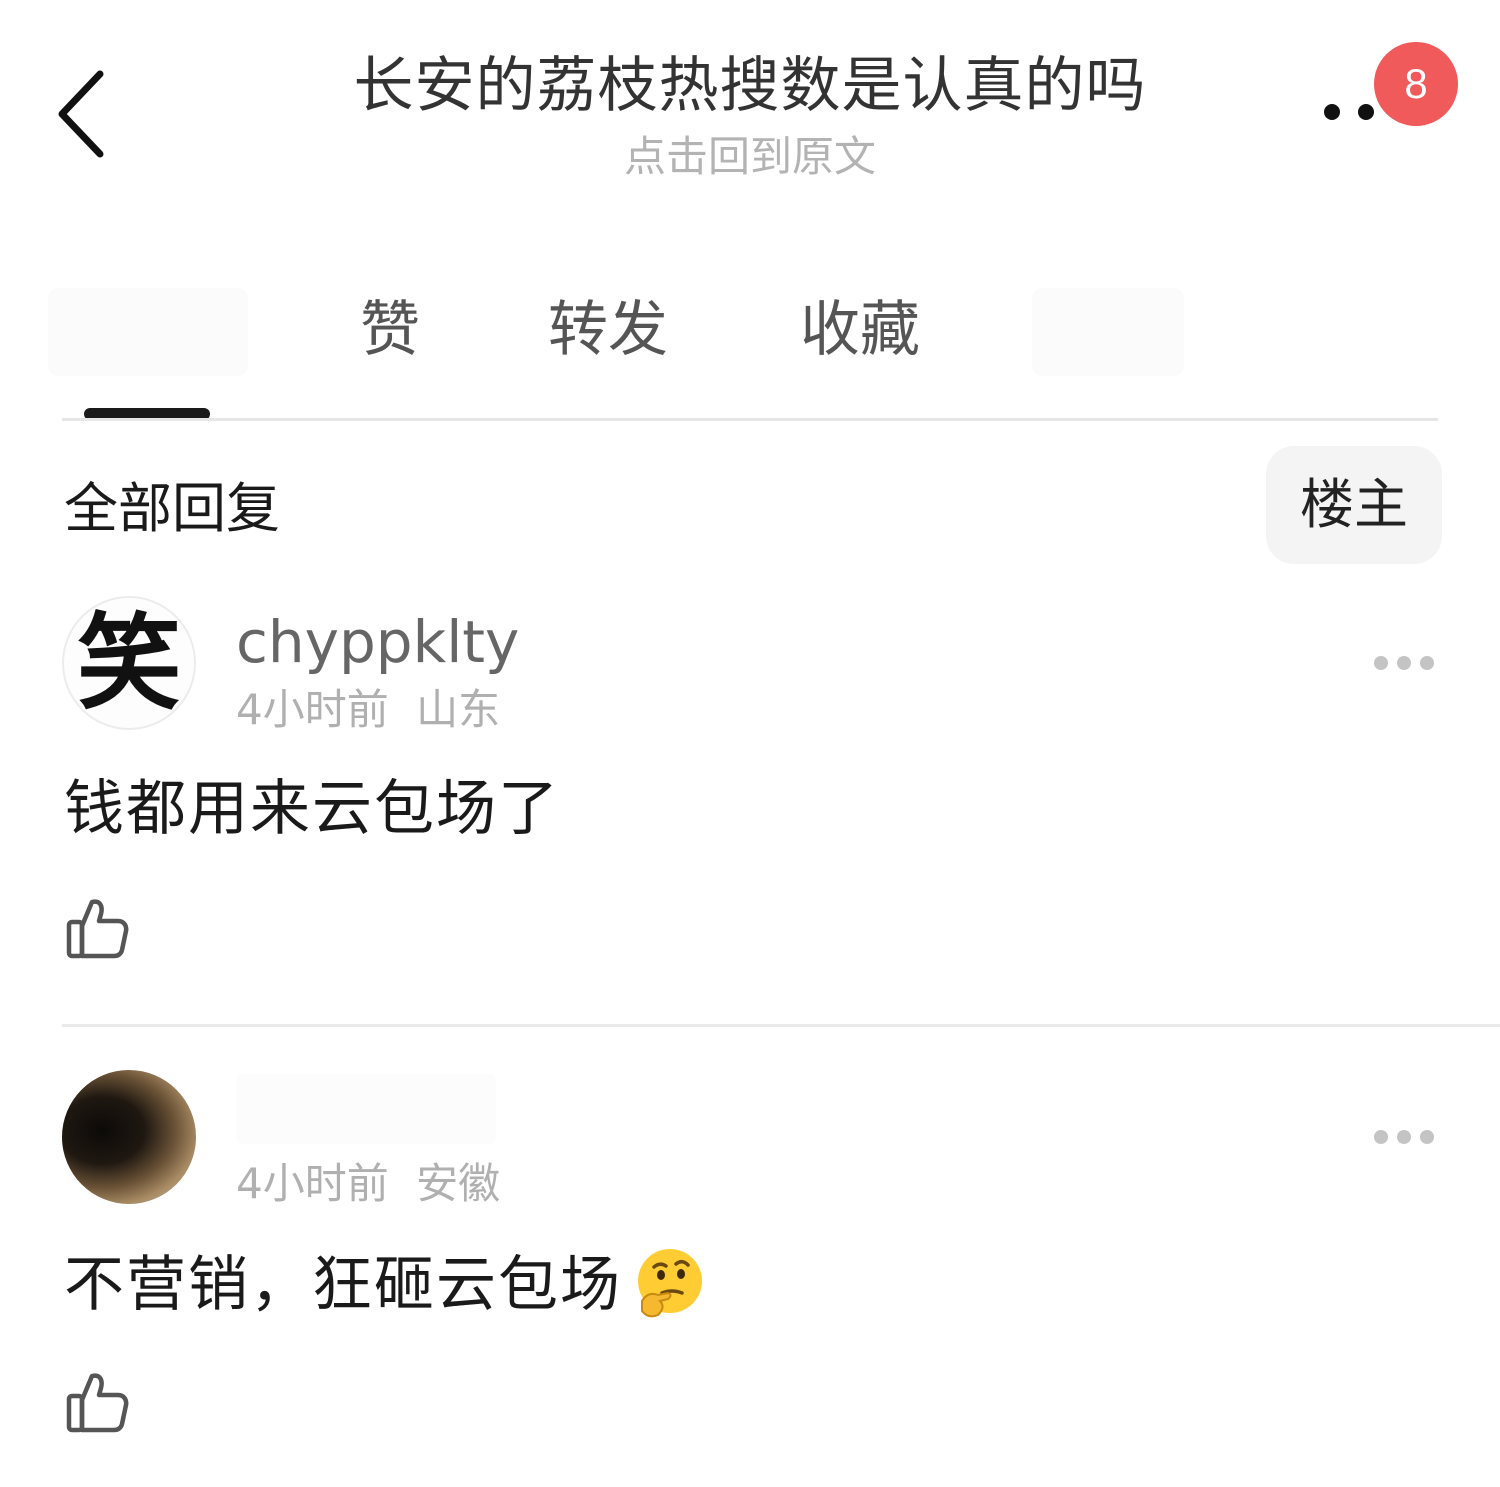 The image size is (1500, 1487). Describe the element at coordinates (781, 1025) in the screenshot. I see `comment-divider` at that location.